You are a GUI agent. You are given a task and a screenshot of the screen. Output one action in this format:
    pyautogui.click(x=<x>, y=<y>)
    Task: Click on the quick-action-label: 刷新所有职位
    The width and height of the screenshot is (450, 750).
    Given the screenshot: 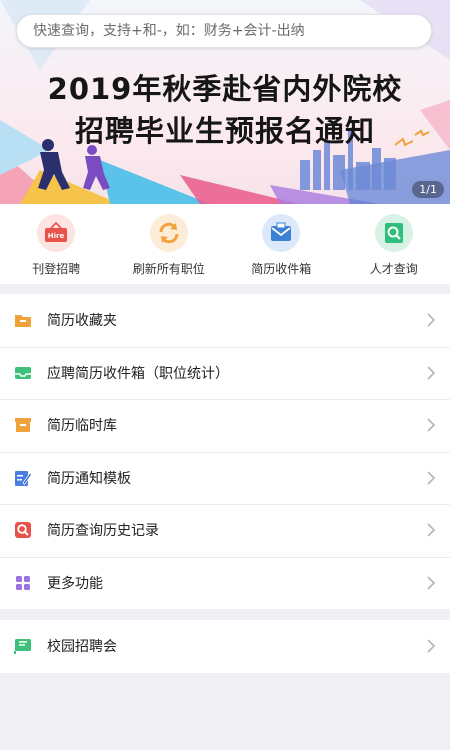 What is the action you would take?
    pyautogui.click(x=168, y=269)
    